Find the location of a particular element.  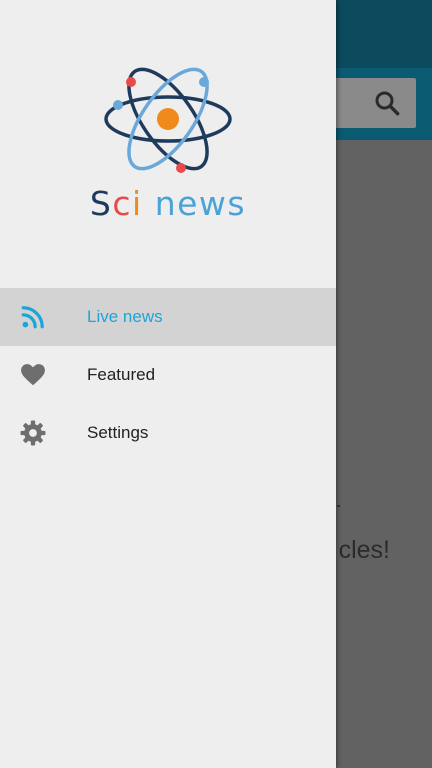

nav-item-live-news: Live news is located at coordinates (168, 317).